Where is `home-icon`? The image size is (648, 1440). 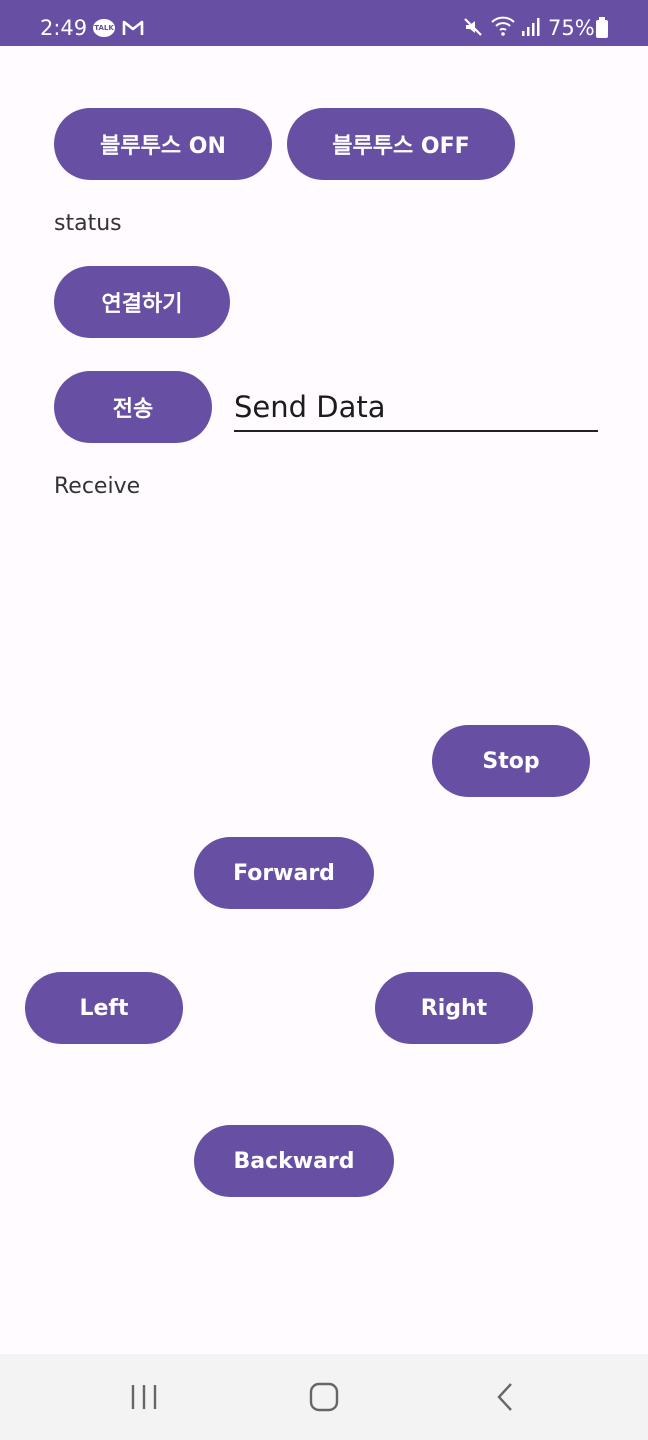 home-icon is located at coordinates (324, 1397).